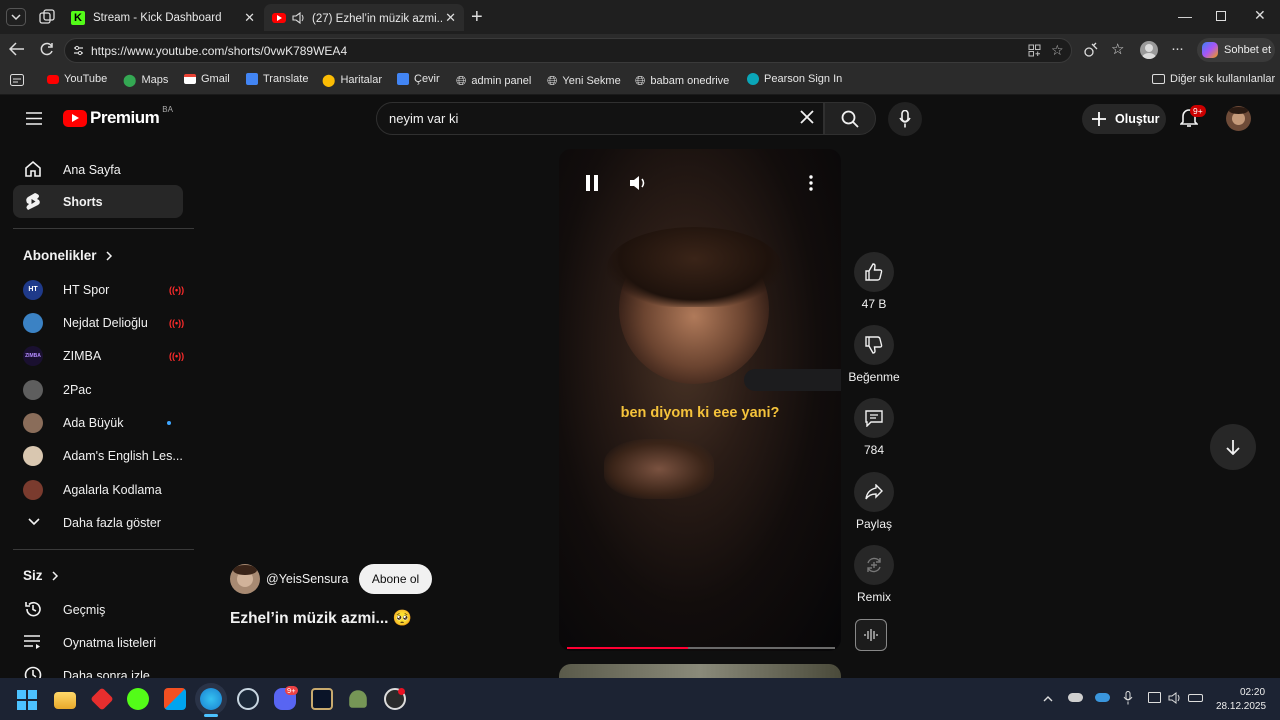 This screenshot has height=720, width=1280. Describe the element at coordinates (1091, 50) in the screenshot. I see `extensions-icon` at that location.